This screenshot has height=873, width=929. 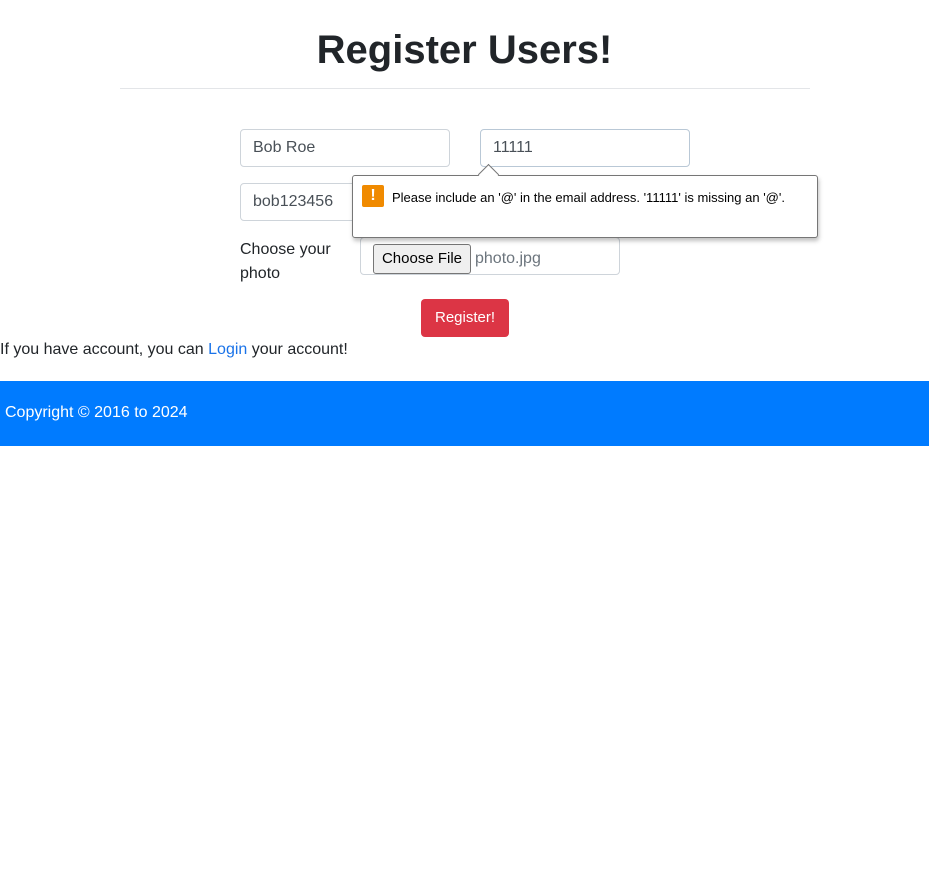 I want to click on account-prompt-suffix: your account!, so click(x=297, y=349).